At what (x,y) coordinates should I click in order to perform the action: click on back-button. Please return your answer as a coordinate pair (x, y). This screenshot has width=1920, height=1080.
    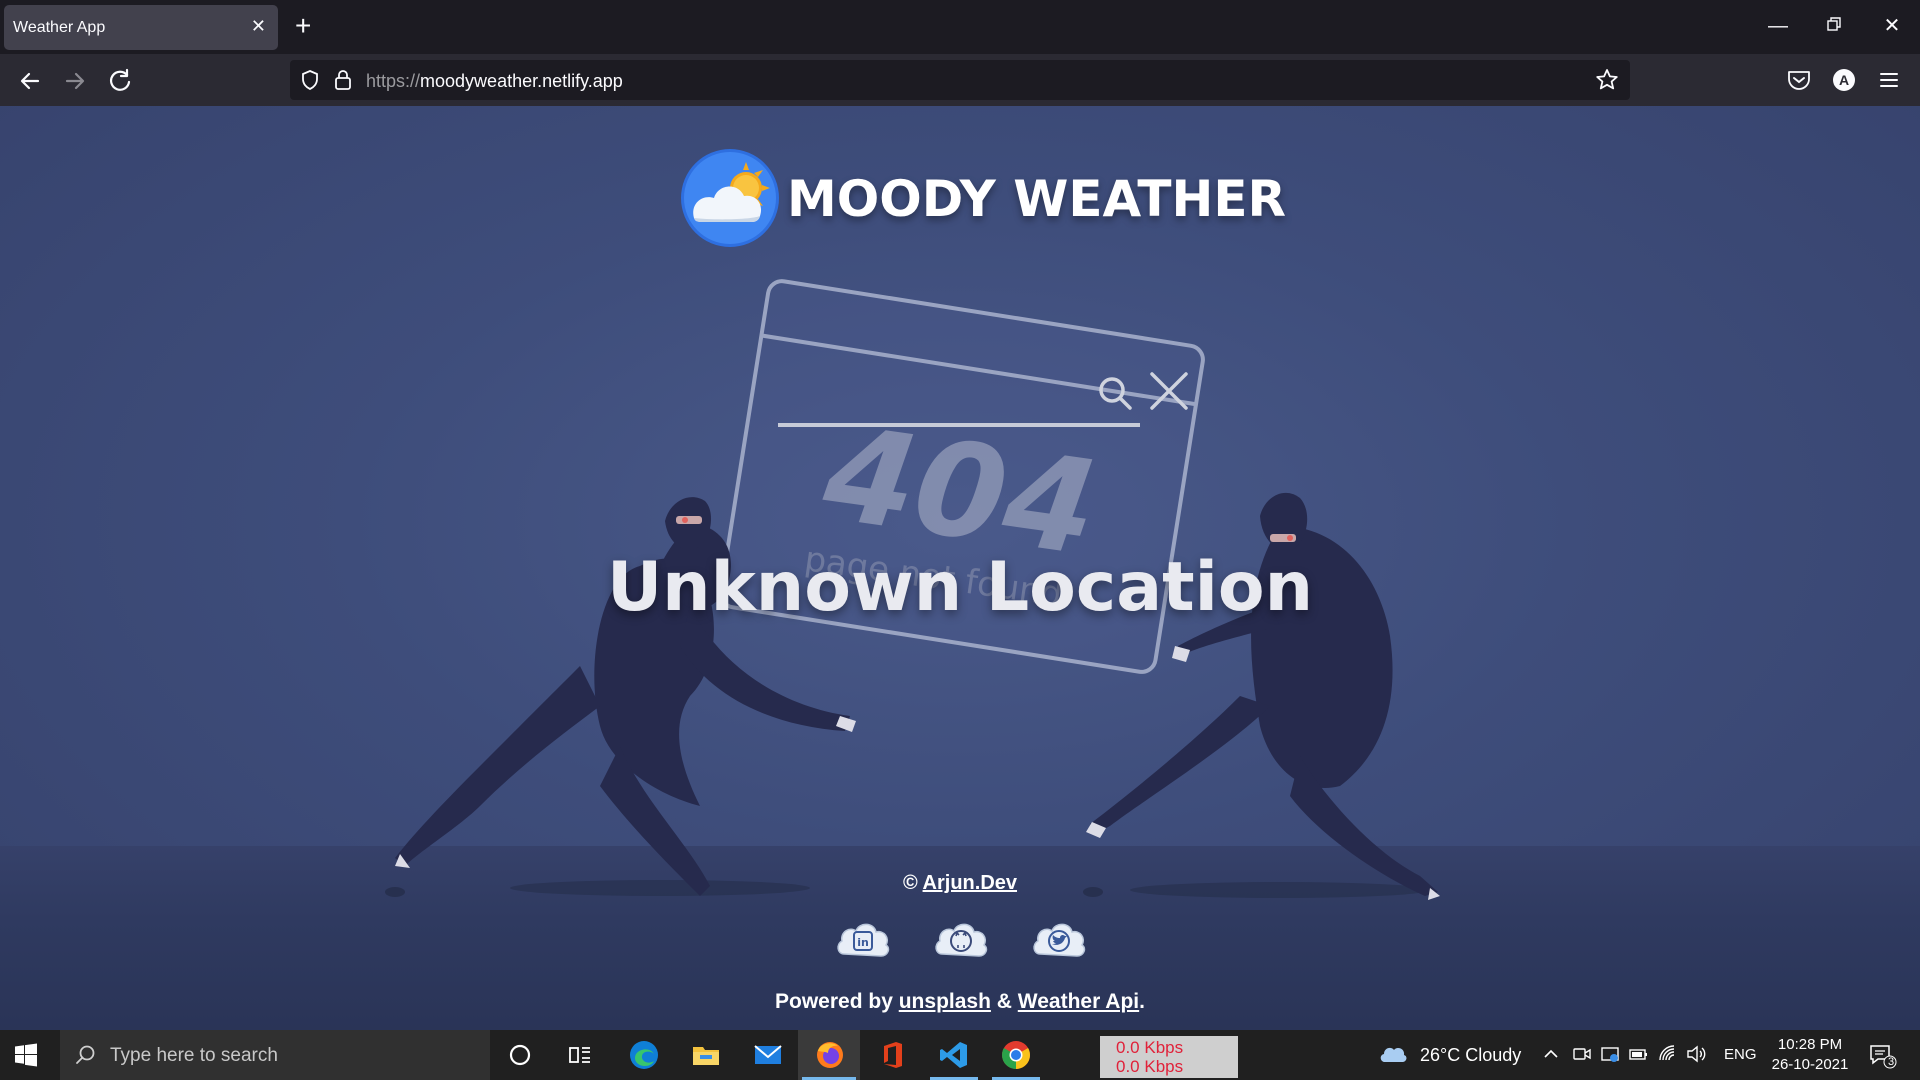
    Looking at the image, I should click on (30, 81).